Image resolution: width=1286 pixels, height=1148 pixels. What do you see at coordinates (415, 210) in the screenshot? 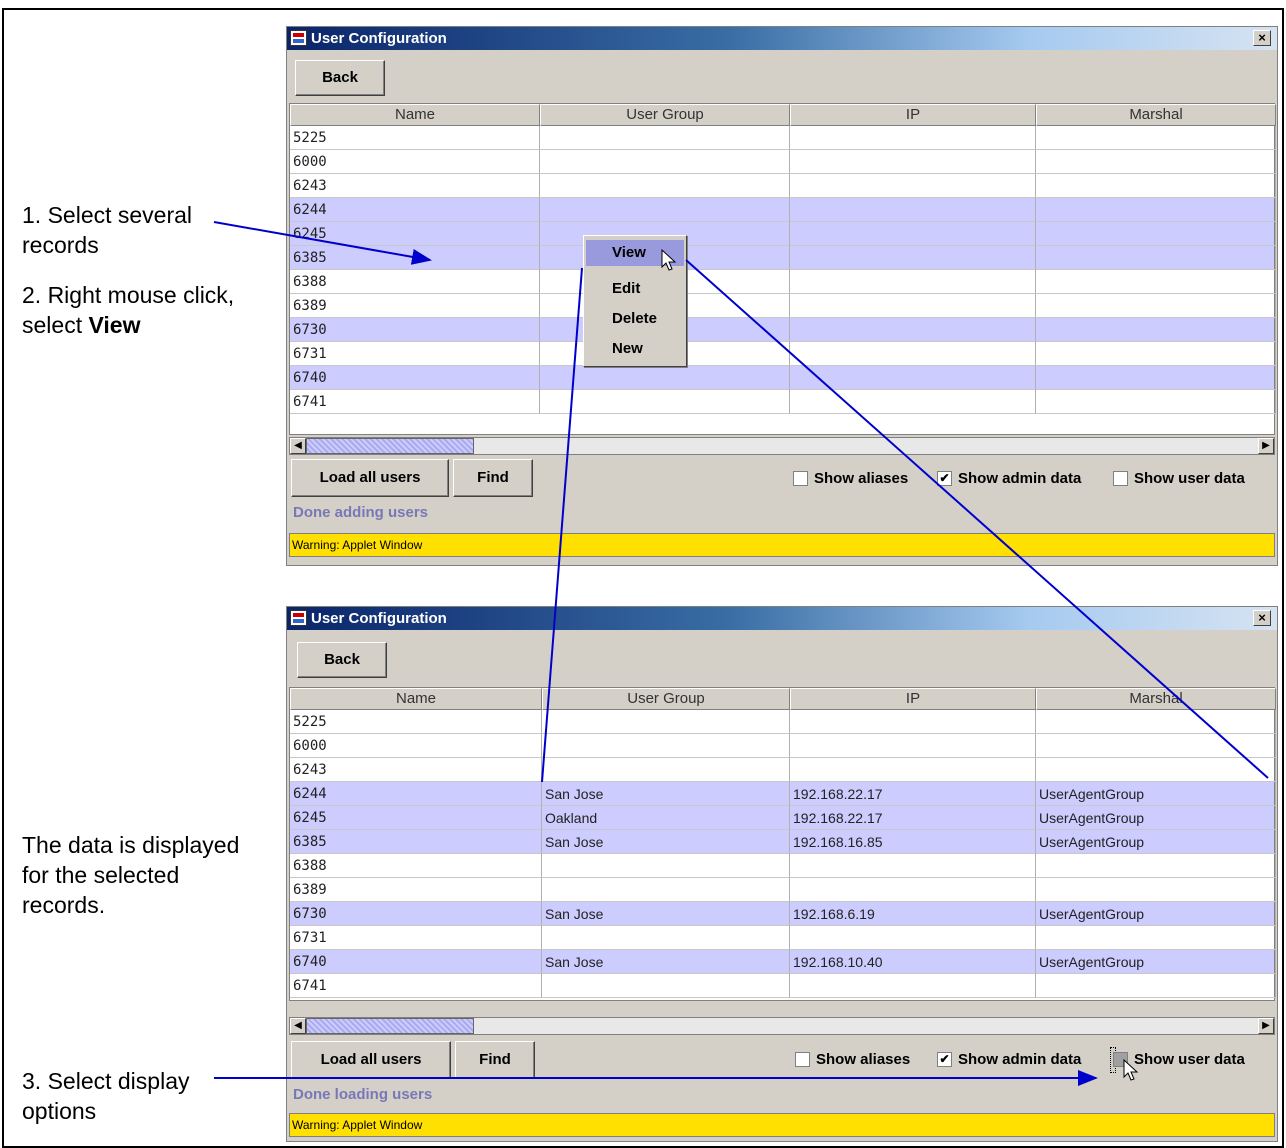
I see `cell-name: 6244` at bounding box center [415, 210].